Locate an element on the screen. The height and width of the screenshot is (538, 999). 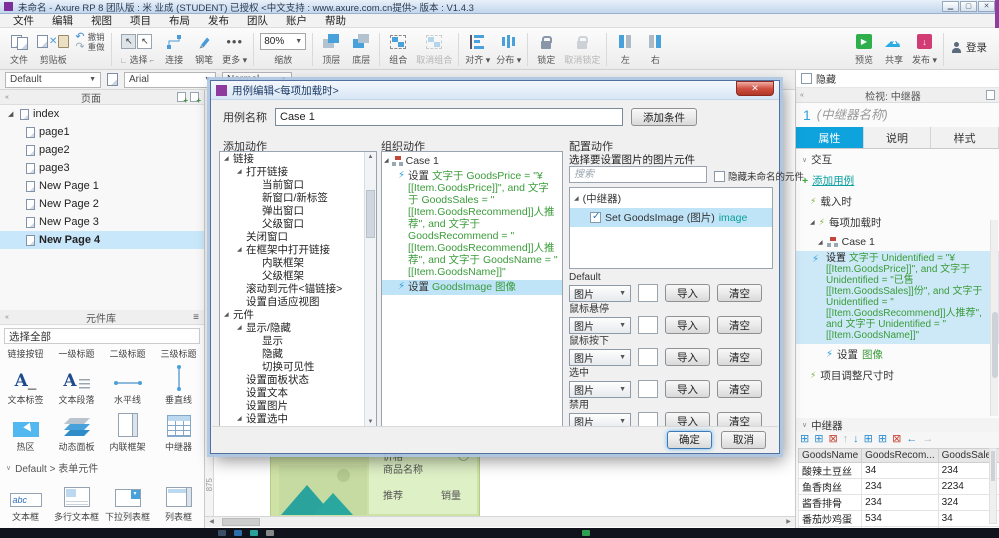
menu-team: 团队 is located at coordinates (257, 20).